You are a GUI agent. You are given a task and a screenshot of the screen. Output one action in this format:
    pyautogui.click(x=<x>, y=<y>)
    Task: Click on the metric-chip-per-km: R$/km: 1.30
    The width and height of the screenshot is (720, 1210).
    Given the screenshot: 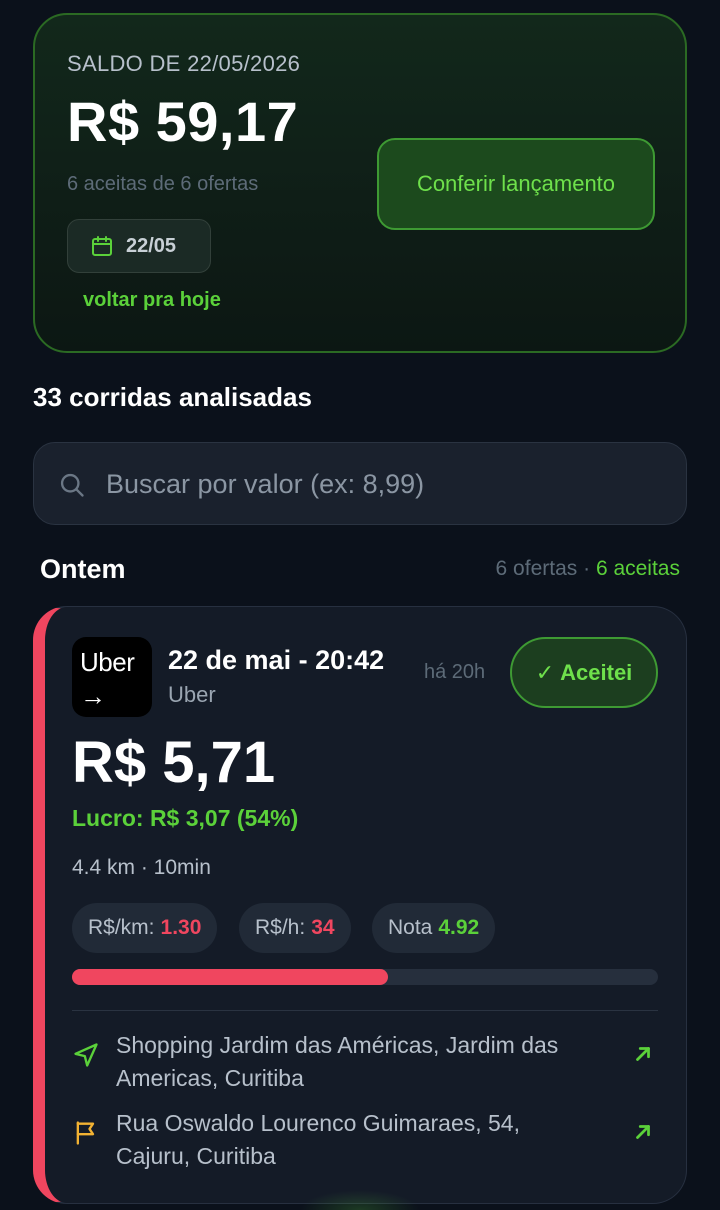 What is the action you would take?
    pyautogui.click(x=145, y=928)
    